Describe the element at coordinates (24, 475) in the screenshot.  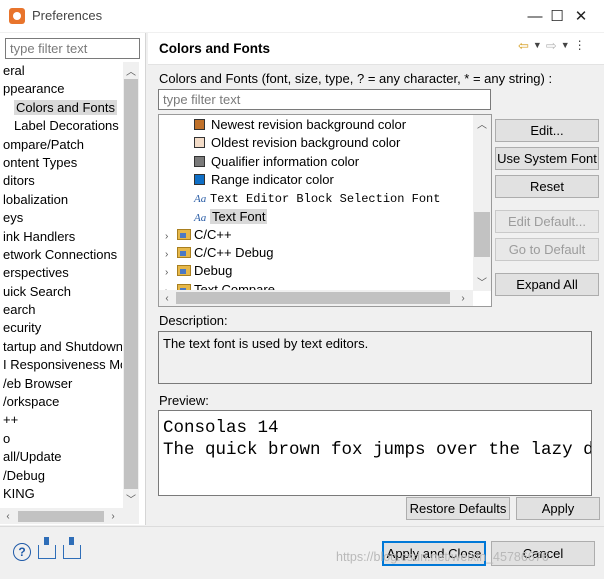
I see `nav-tree-item-label: /Debug` at that location.